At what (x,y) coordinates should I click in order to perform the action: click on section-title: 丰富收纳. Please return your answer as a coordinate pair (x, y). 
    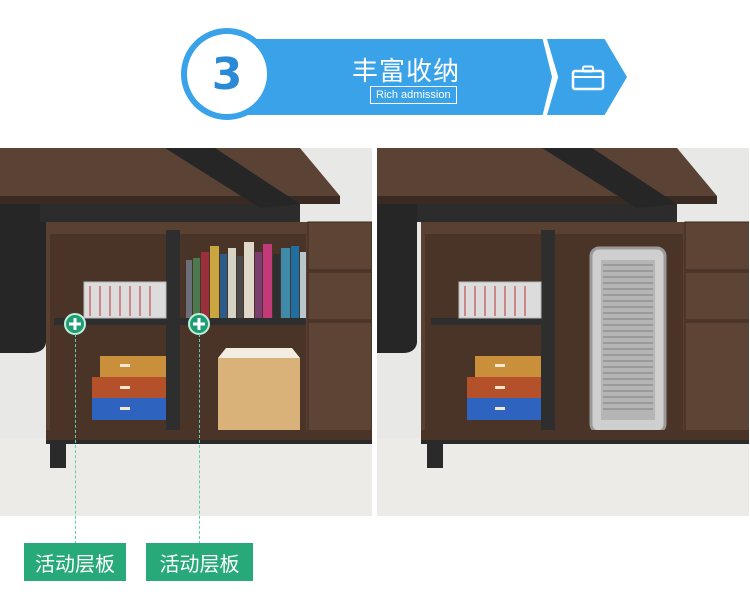
    Looking at the image, I should click on (406, 72).